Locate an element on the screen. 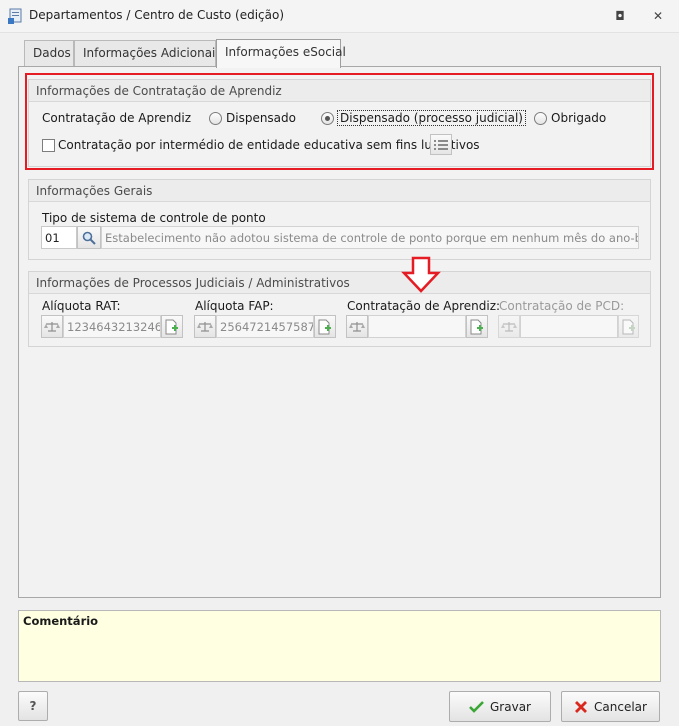  tab-informacoes-adicionais: Informações Adicionais is located at coordinates (148, 53).